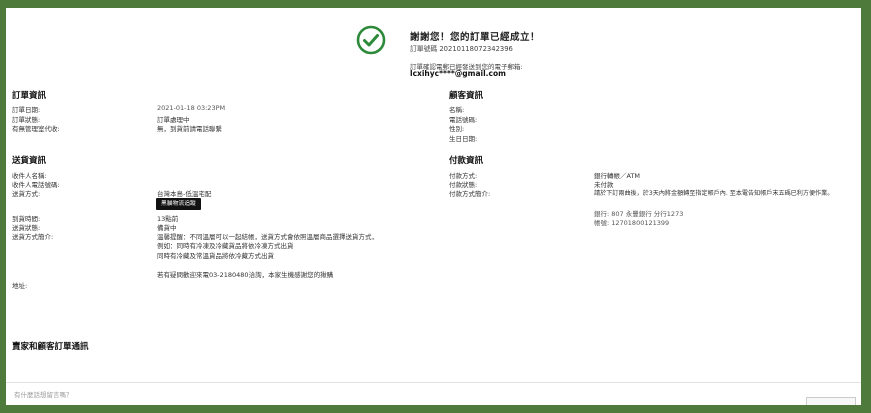 This screenshot has height=413, width=871. Describe the element at coordinates (178, 204) in the screenshot. I see `tracking-button: 黑貓物流追蹤` at that location.